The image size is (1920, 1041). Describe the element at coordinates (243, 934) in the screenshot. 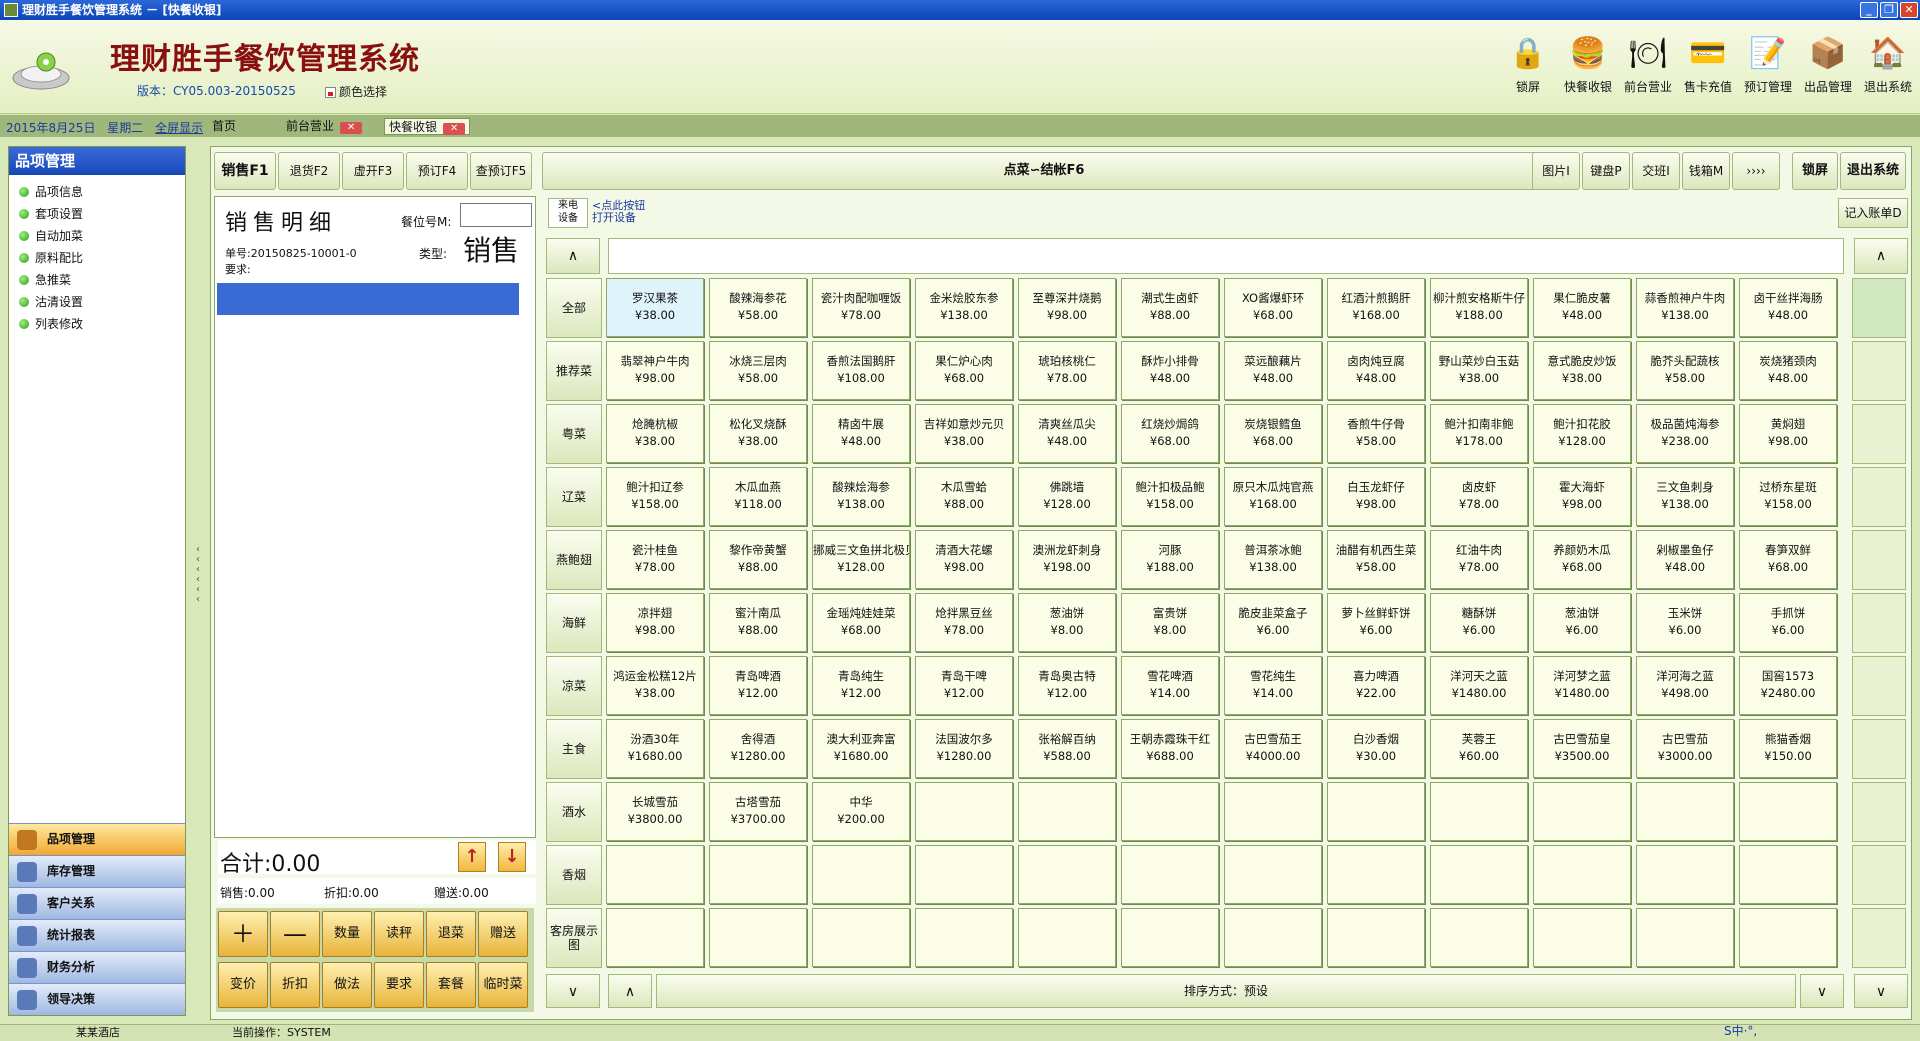

I see `plus-button: ＋` at that location.